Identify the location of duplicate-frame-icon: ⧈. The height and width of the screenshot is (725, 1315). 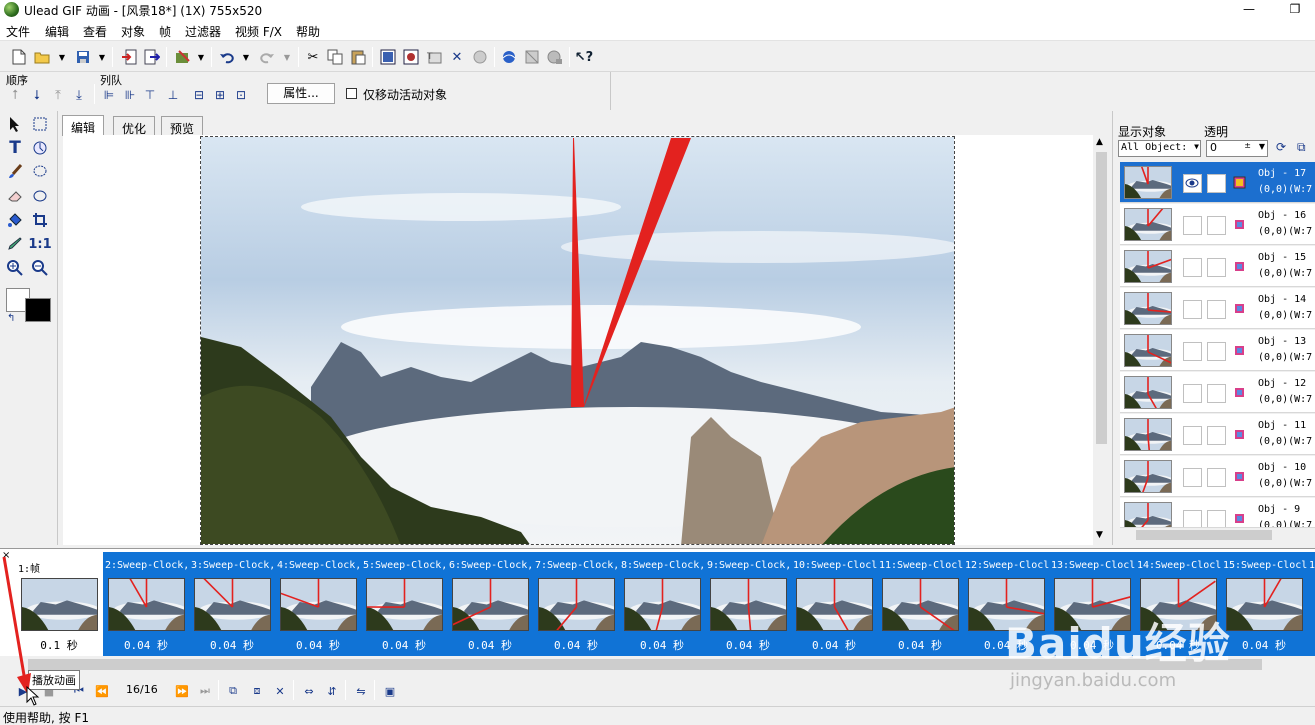
(257, 691).